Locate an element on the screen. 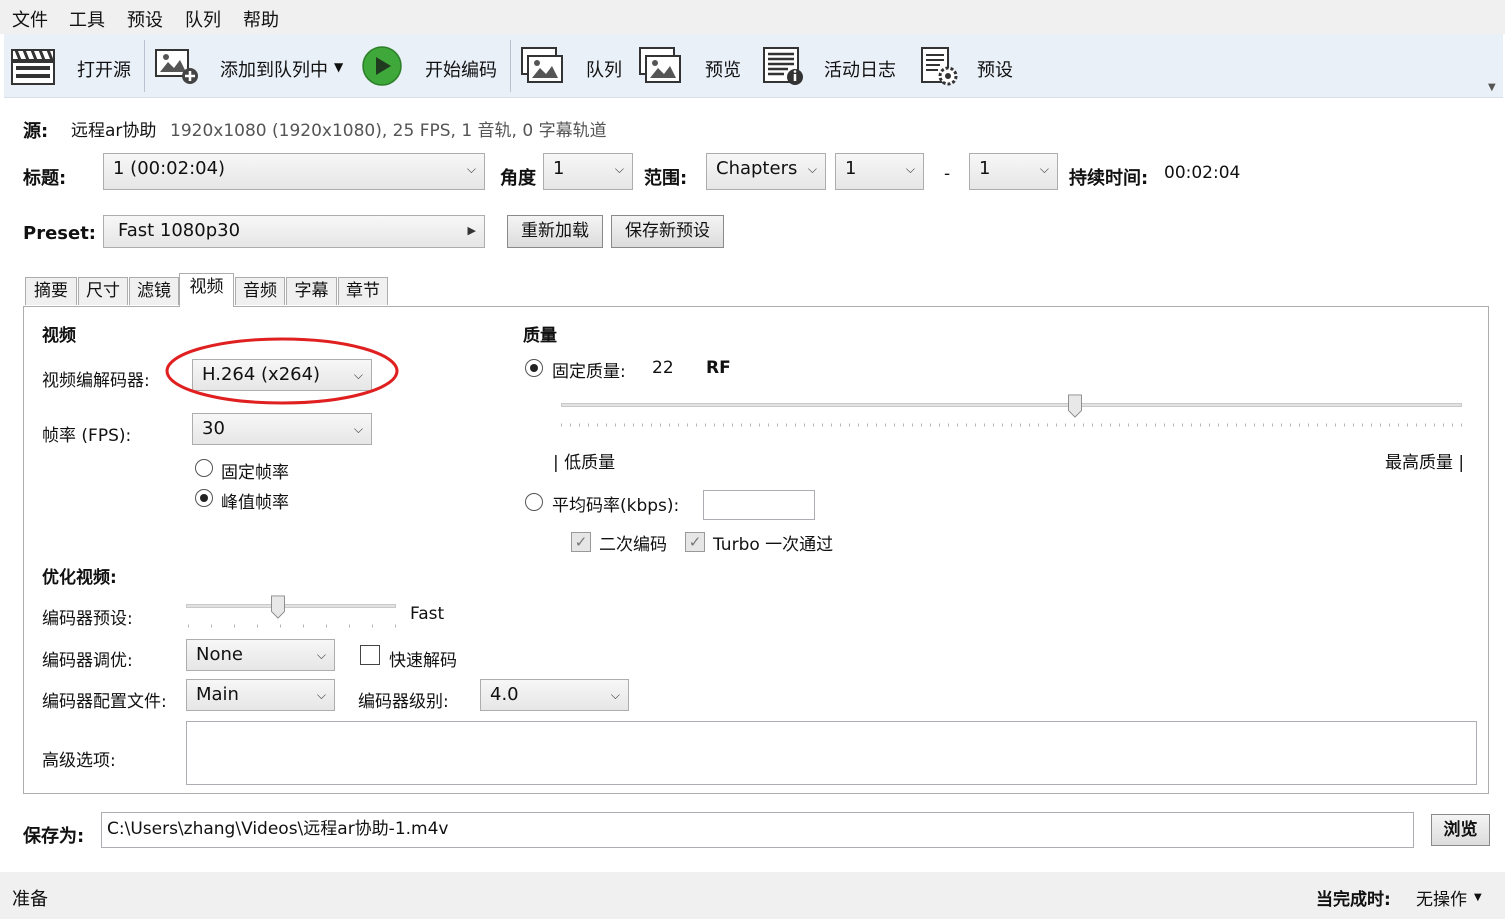  queue-button: 队列 is located at coordinates (604, 69).